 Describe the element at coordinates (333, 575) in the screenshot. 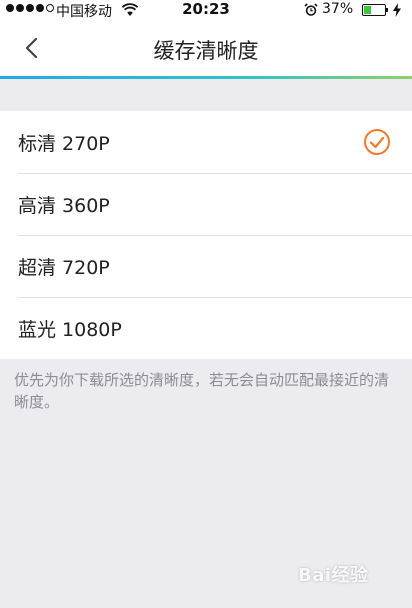

I see `watermark-text: Bai经验` at that location.